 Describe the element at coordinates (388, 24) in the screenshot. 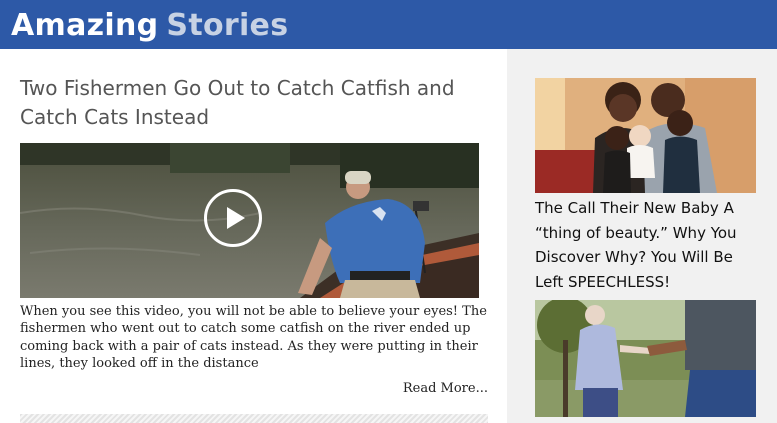

I see `site-header: Amazing Stories` at that location.